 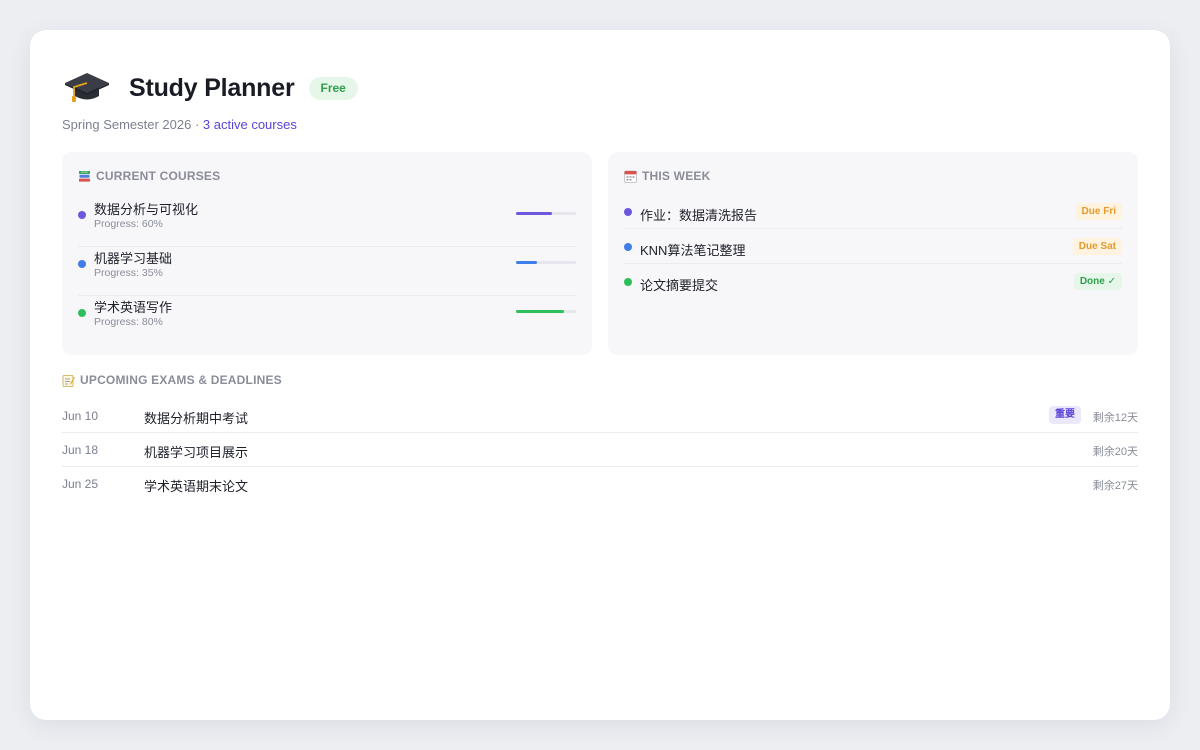 I want to click on course-item: 机器学习基础 Progress: 35%, so click(x=327, y=271).